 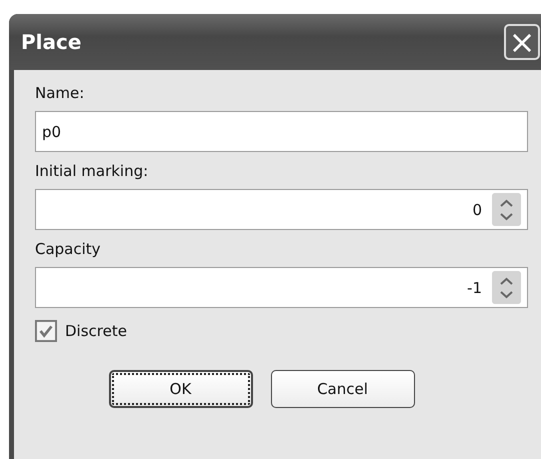 I want to click on spin-field: -1, so click(x=281, y=287).